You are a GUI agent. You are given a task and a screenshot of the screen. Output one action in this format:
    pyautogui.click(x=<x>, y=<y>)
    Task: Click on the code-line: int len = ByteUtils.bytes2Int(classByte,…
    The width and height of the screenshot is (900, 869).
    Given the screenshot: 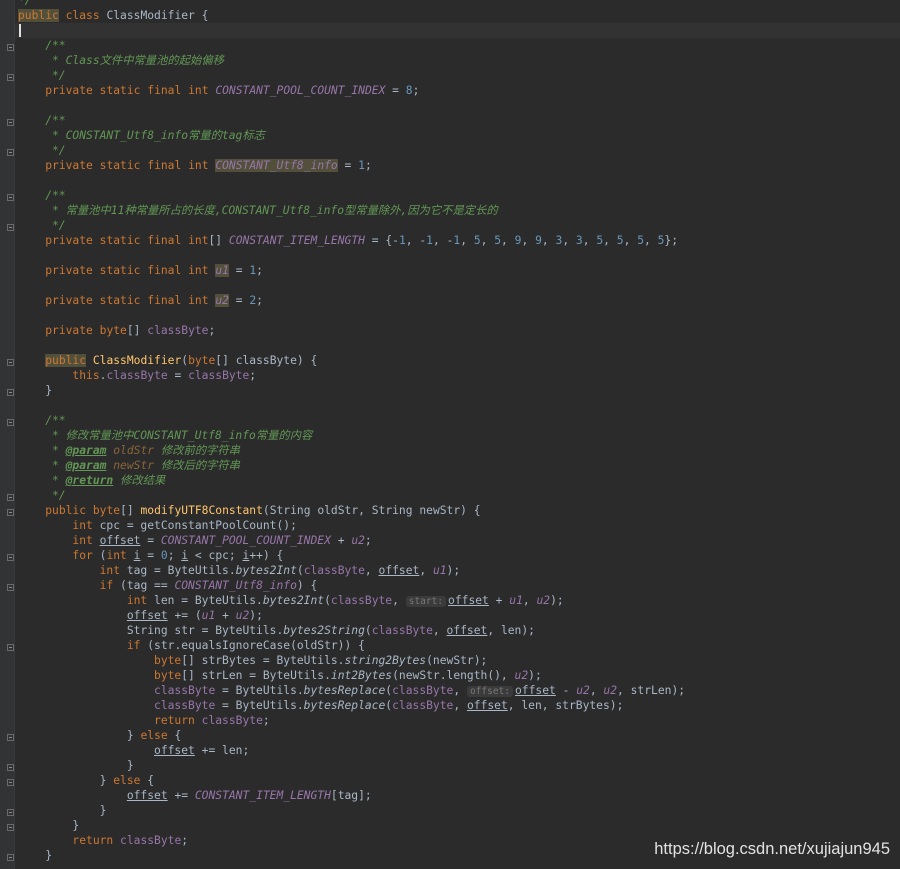 What is the action you would take?
    pyautogui.click(x=291, y=600)
    